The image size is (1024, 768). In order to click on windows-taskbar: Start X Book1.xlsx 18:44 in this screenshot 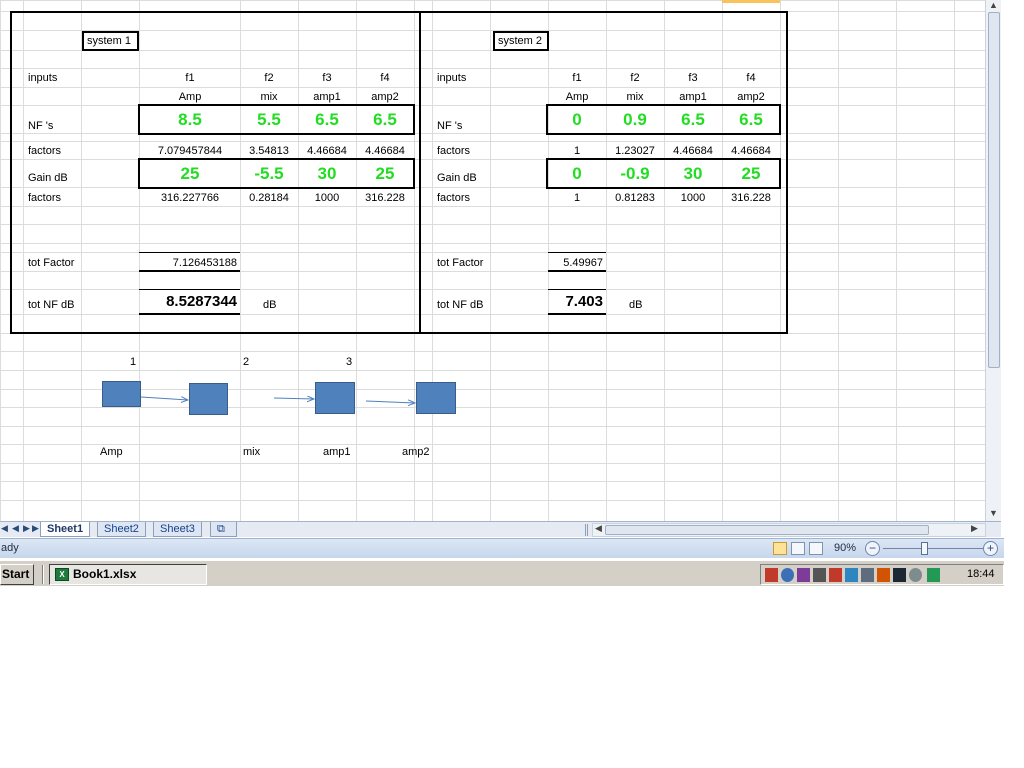, I will do `click(502, 573)`.